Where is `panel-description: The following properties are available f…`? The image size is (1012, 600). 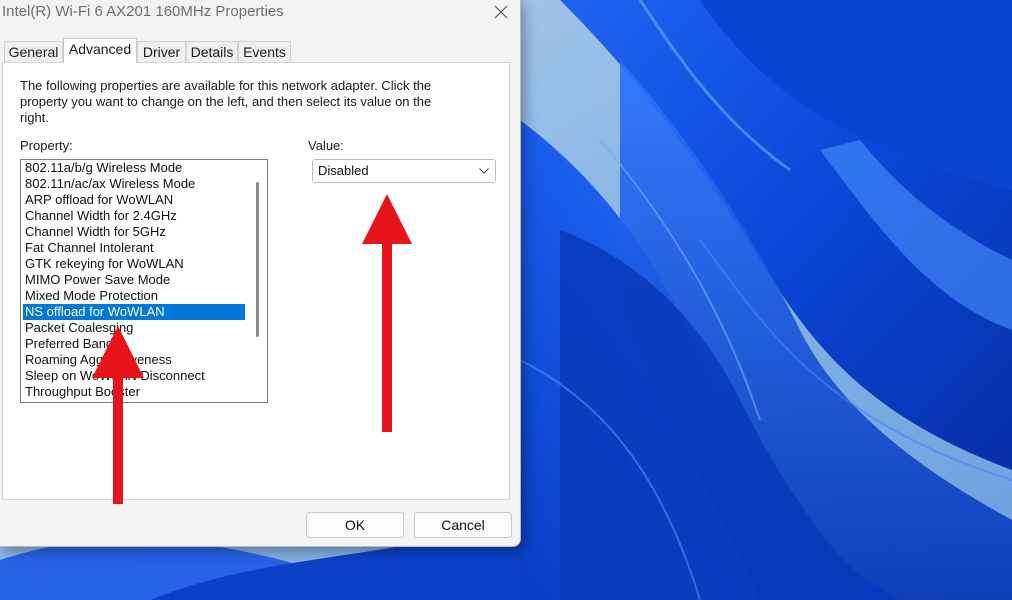 panel-description: The following properties are available f… is located at coordinates (226, 101).